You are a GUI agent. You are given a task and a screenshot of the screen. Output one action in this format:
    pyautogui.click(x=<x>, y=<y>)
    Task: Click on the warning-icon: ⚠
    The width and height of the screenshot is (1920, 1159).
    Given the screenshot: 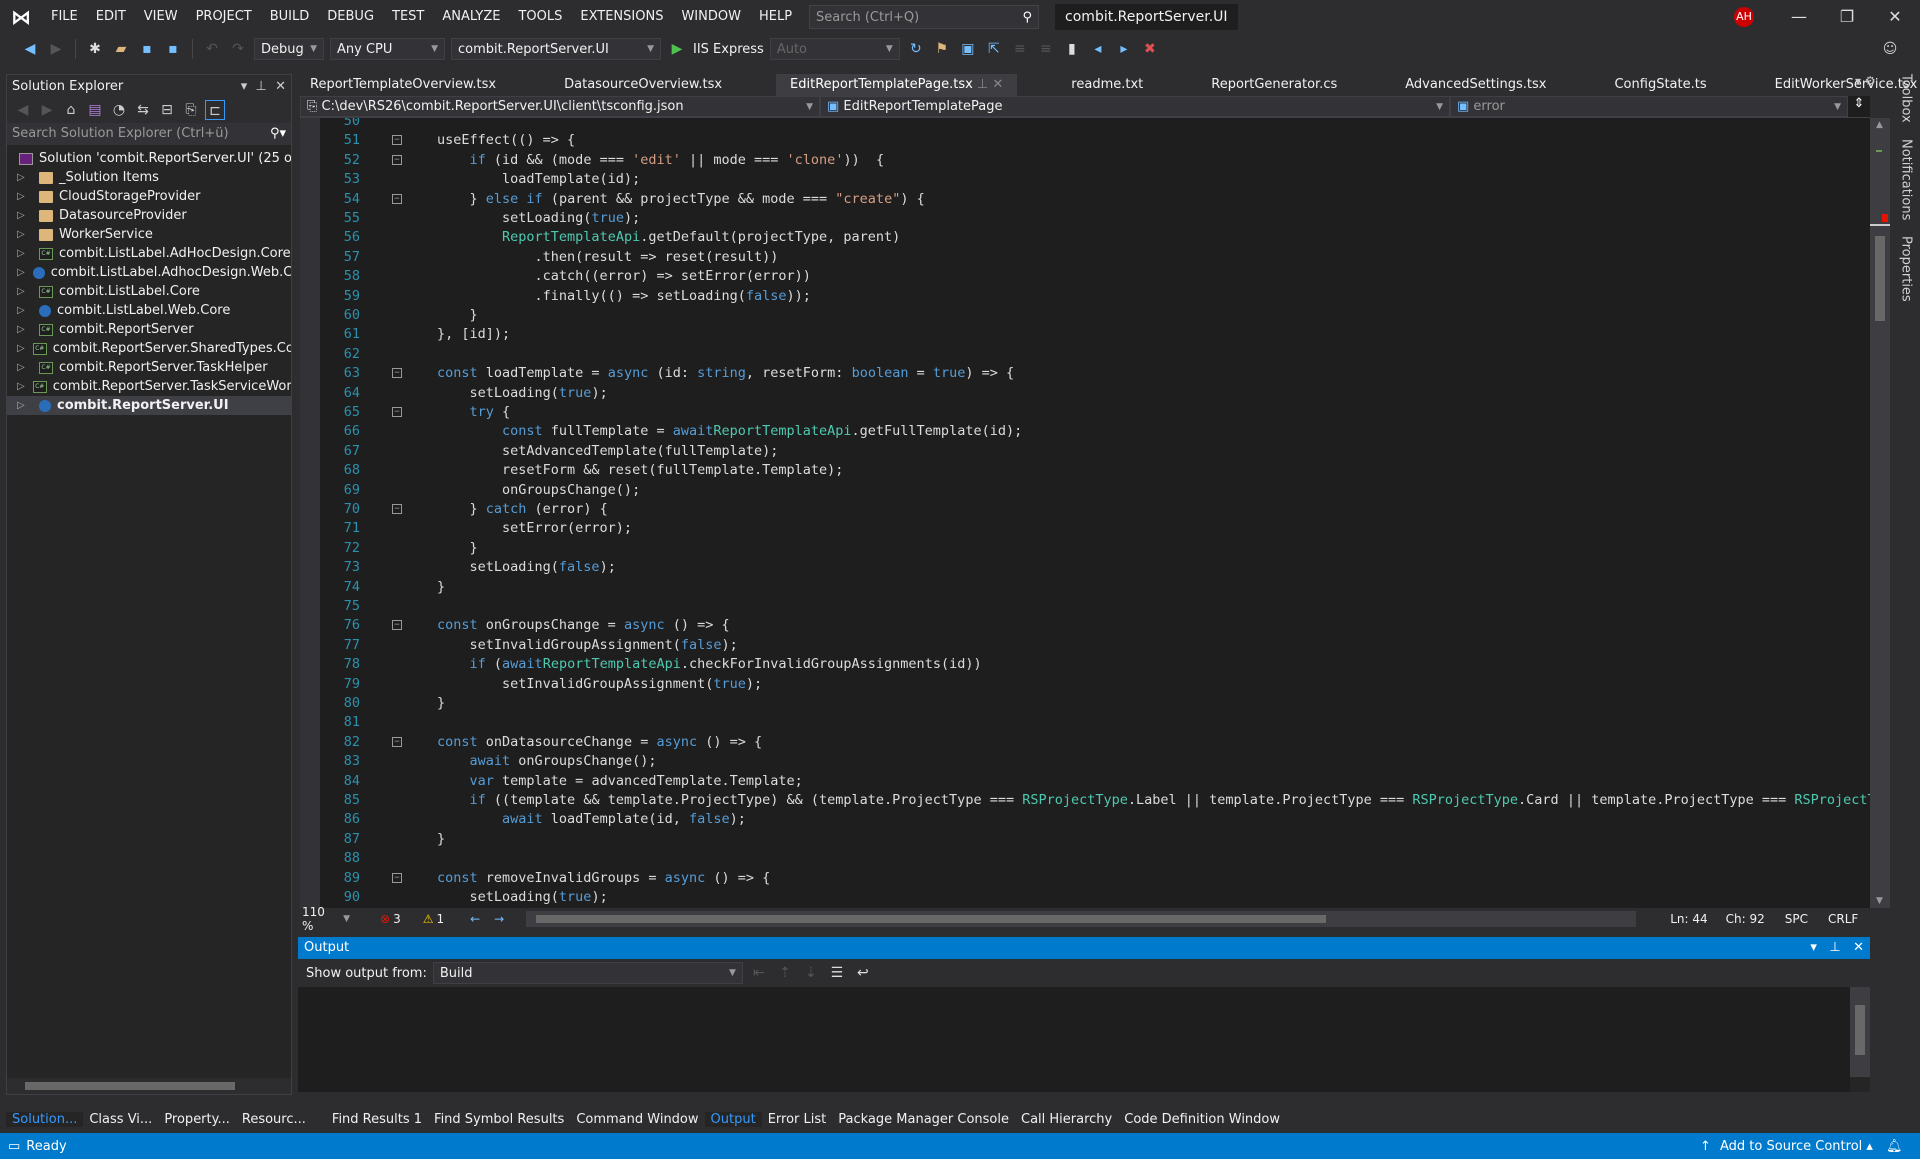 What is the action you would take?
    pyautogui.click(x=428, y=919)
    